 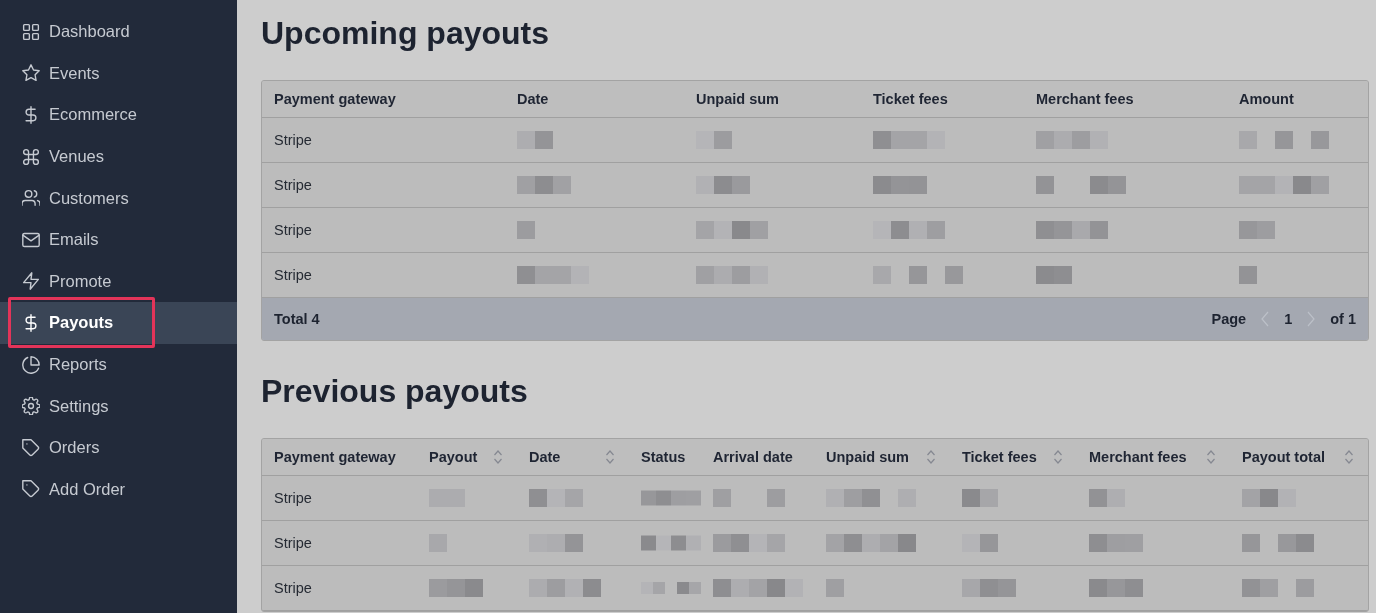 What do you see at coordinates (118, 322) in the screenshot?
I see `sidebar-item: Payouts` at bounding box center [118, 322].